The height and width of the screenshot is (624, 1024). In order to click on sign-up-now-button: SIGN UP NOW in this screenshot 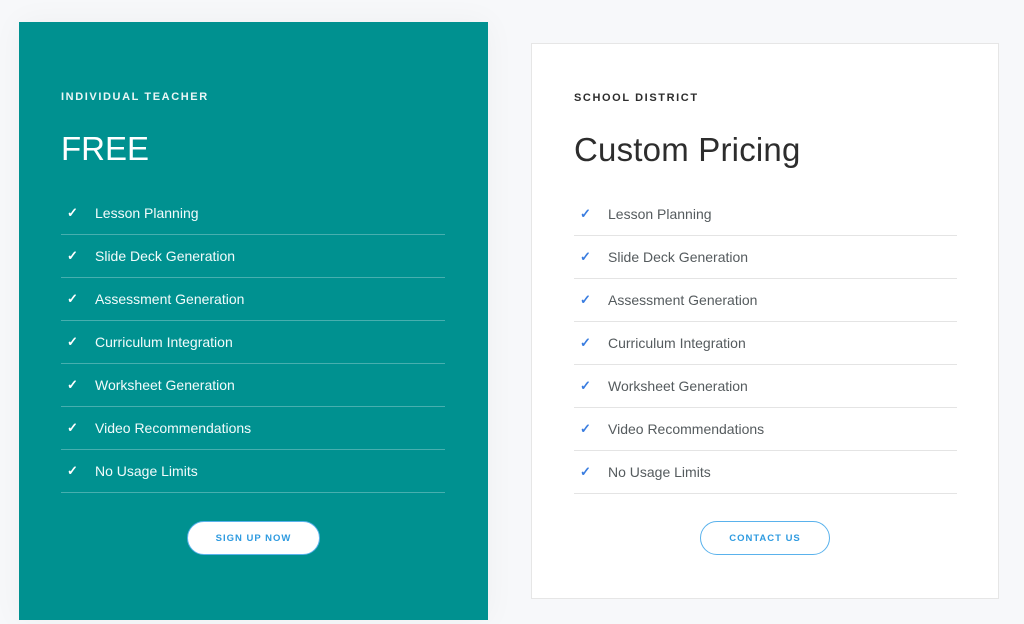, I will do `click(253, 538)`.